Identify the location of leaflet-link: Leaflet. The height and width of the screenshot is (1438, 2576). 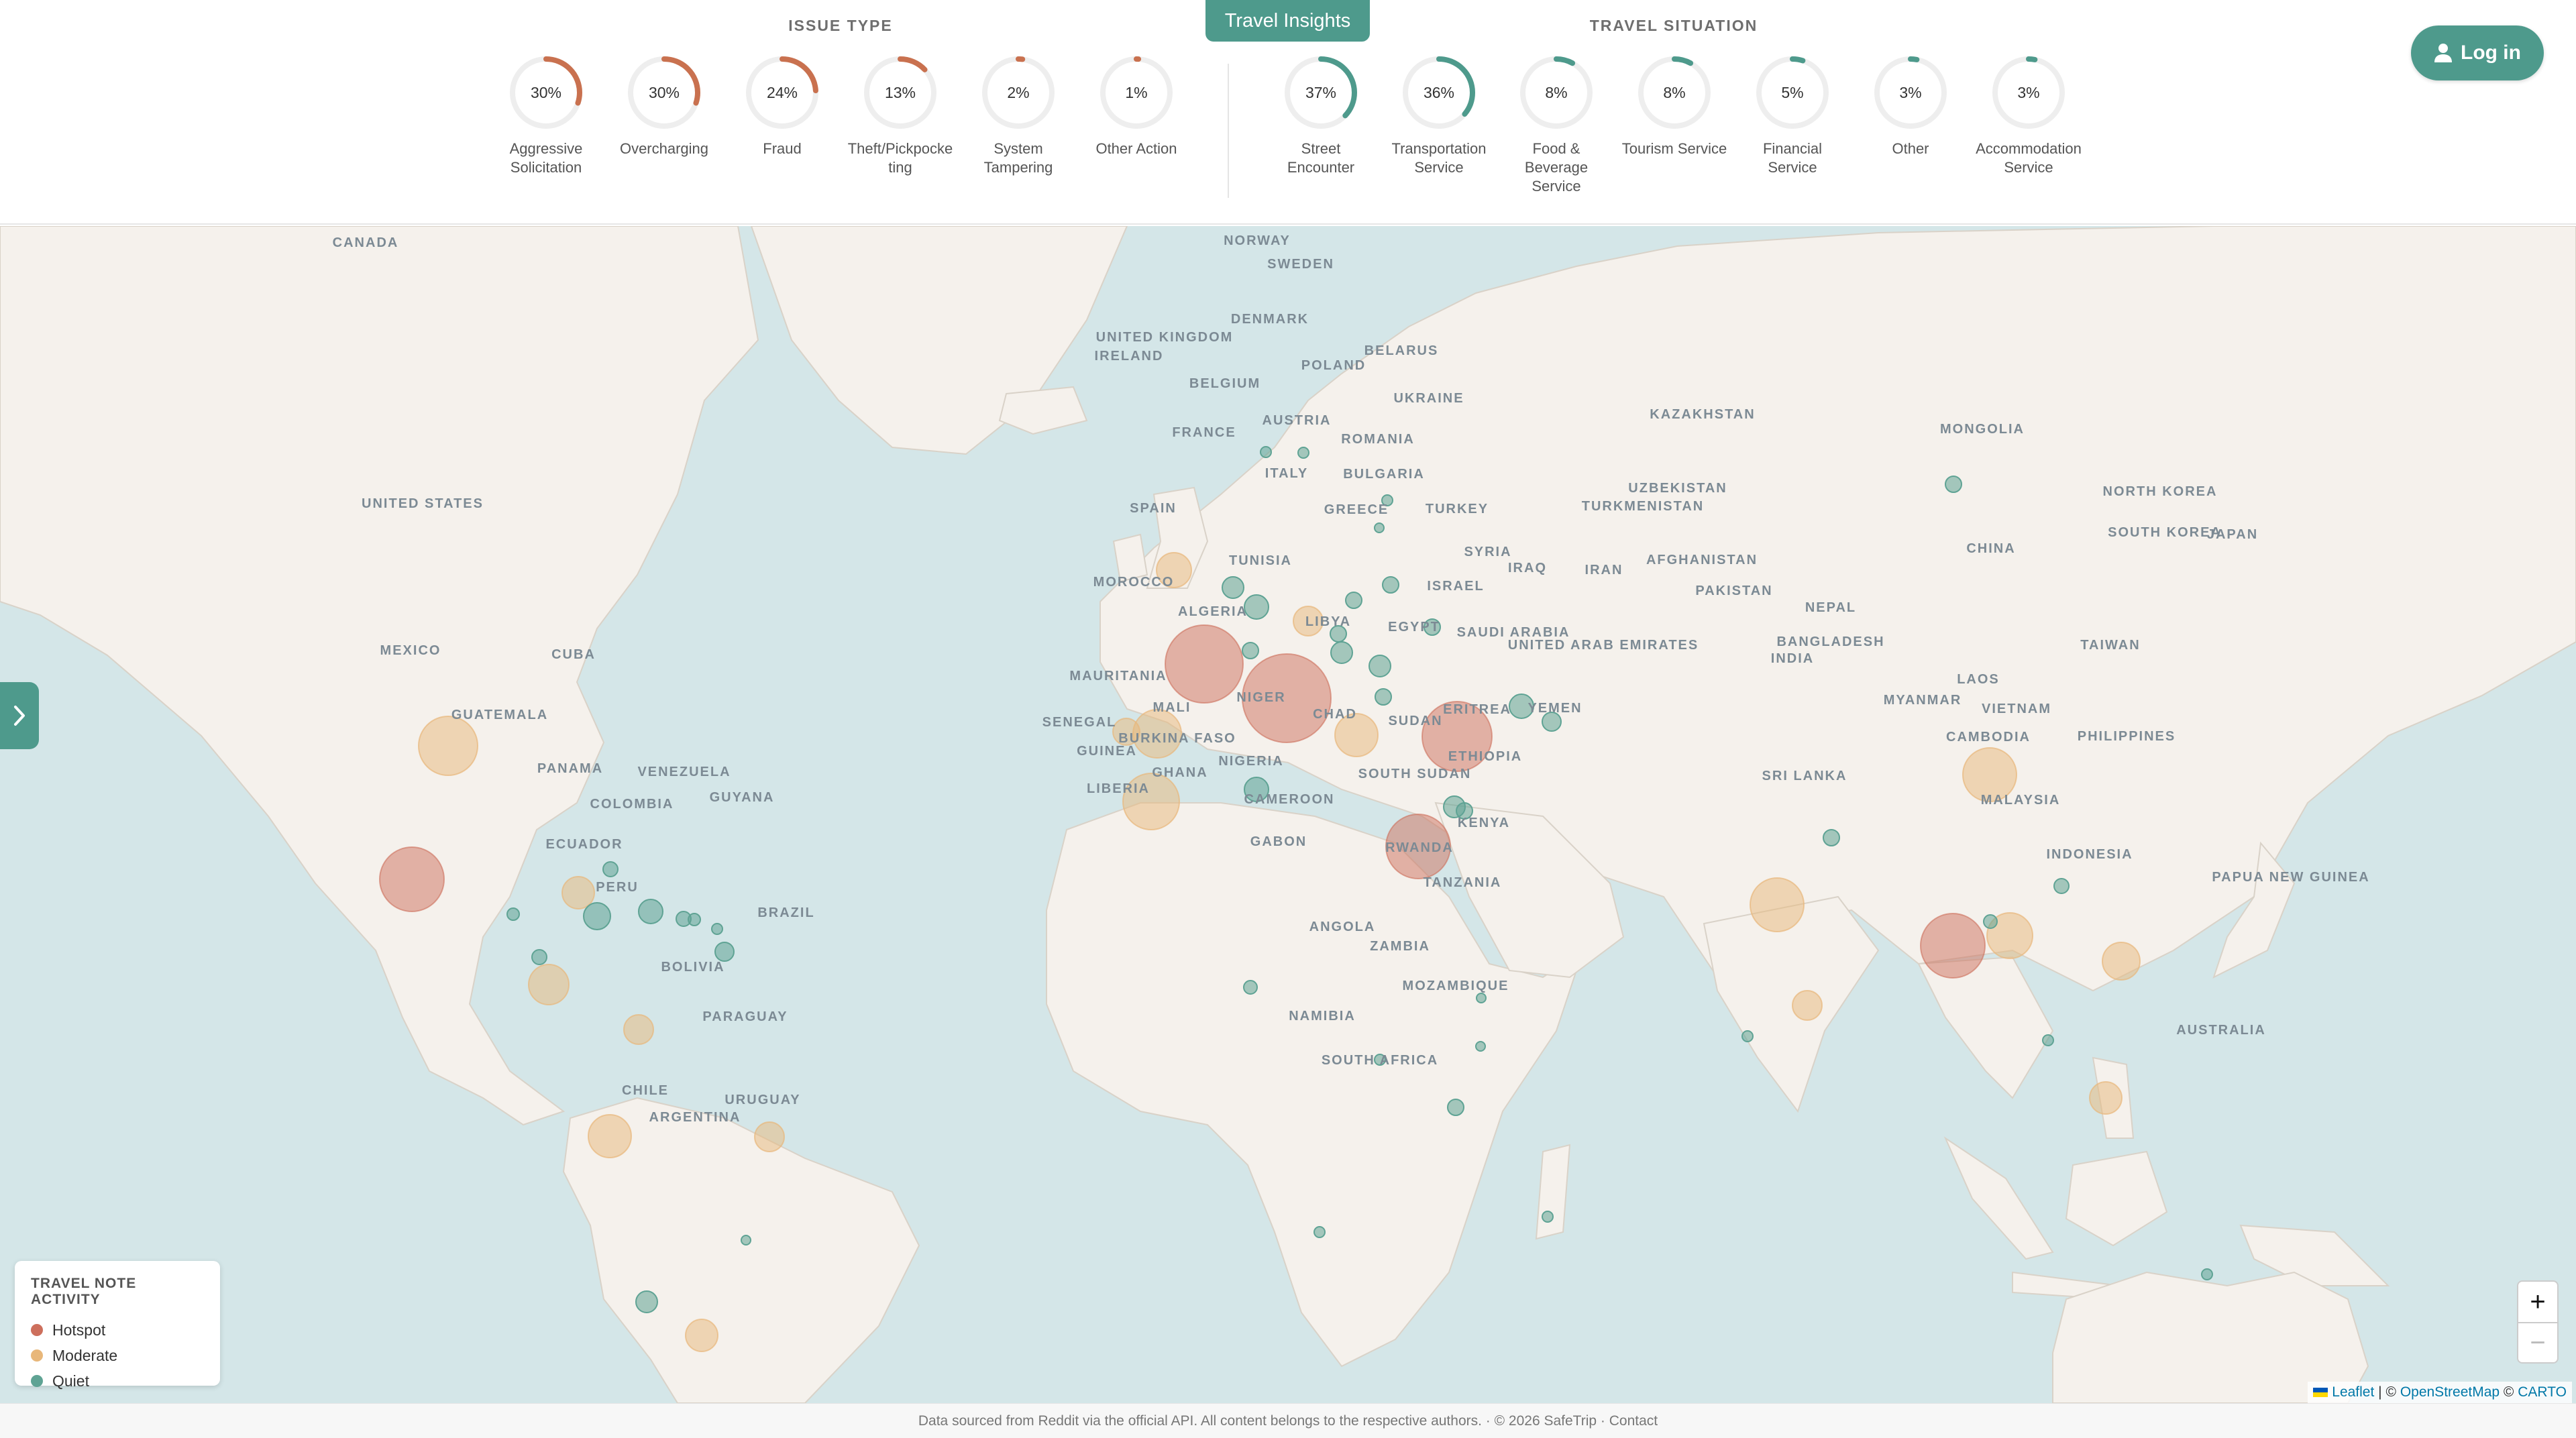
(2353, 1392).